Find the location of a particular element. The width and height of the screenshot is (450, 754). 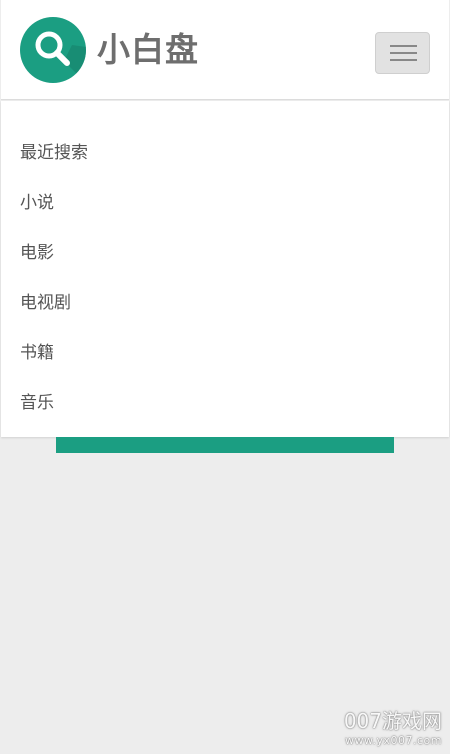

menu-item-novel: 小说 is located at coordinates (37, 203).